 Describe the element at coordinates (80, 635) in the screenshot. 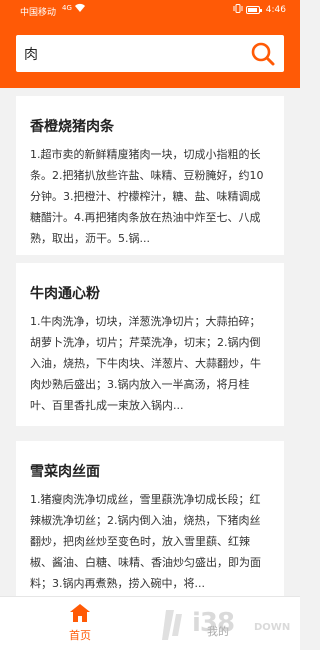

I see `nav-home-label: 首页` at that location.